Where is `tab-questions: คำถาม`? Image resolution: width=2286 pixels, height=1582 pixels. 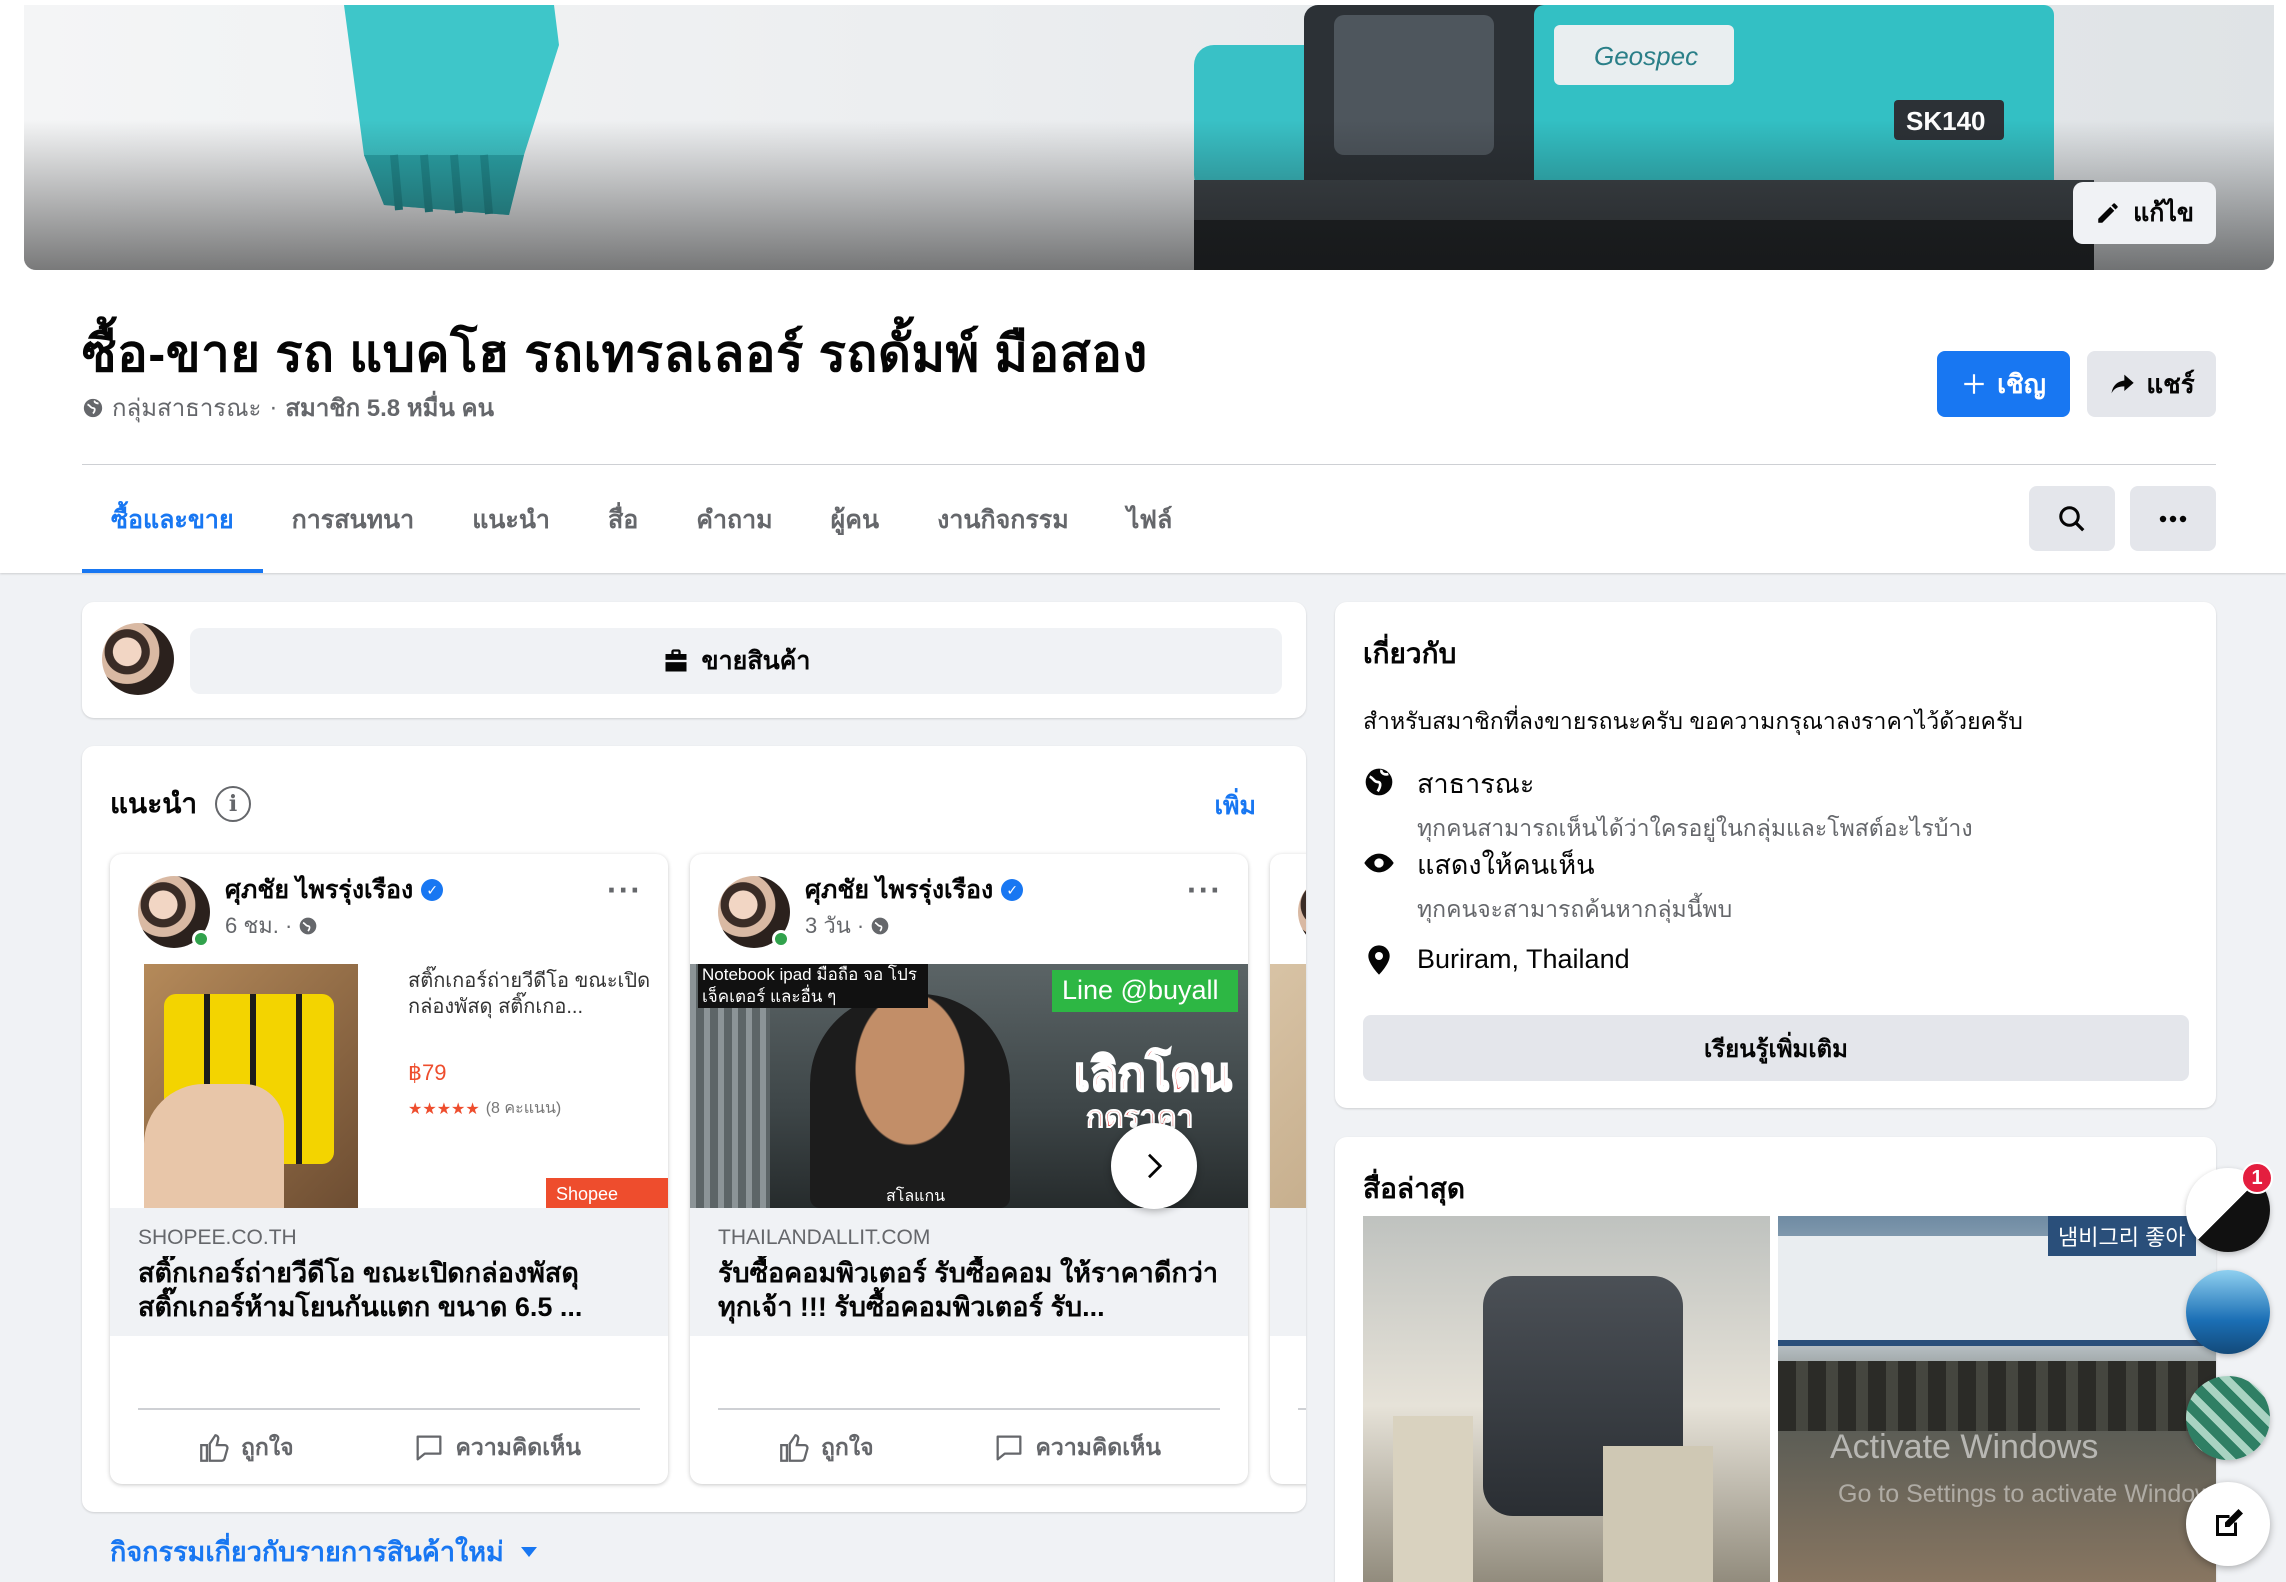
tab-questions: คำถาม is located at coordinates (734, 519).